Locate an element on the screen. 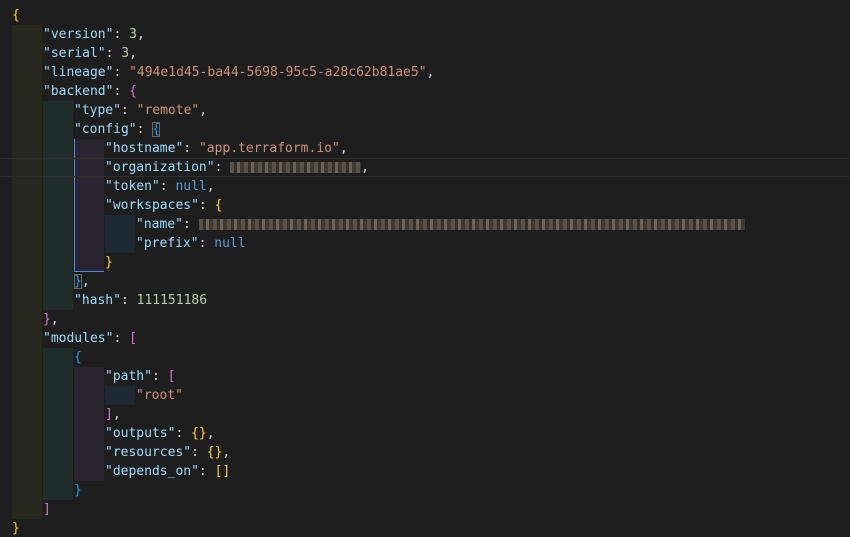  token-num: 111151186 is located at coordinates (172, 300).